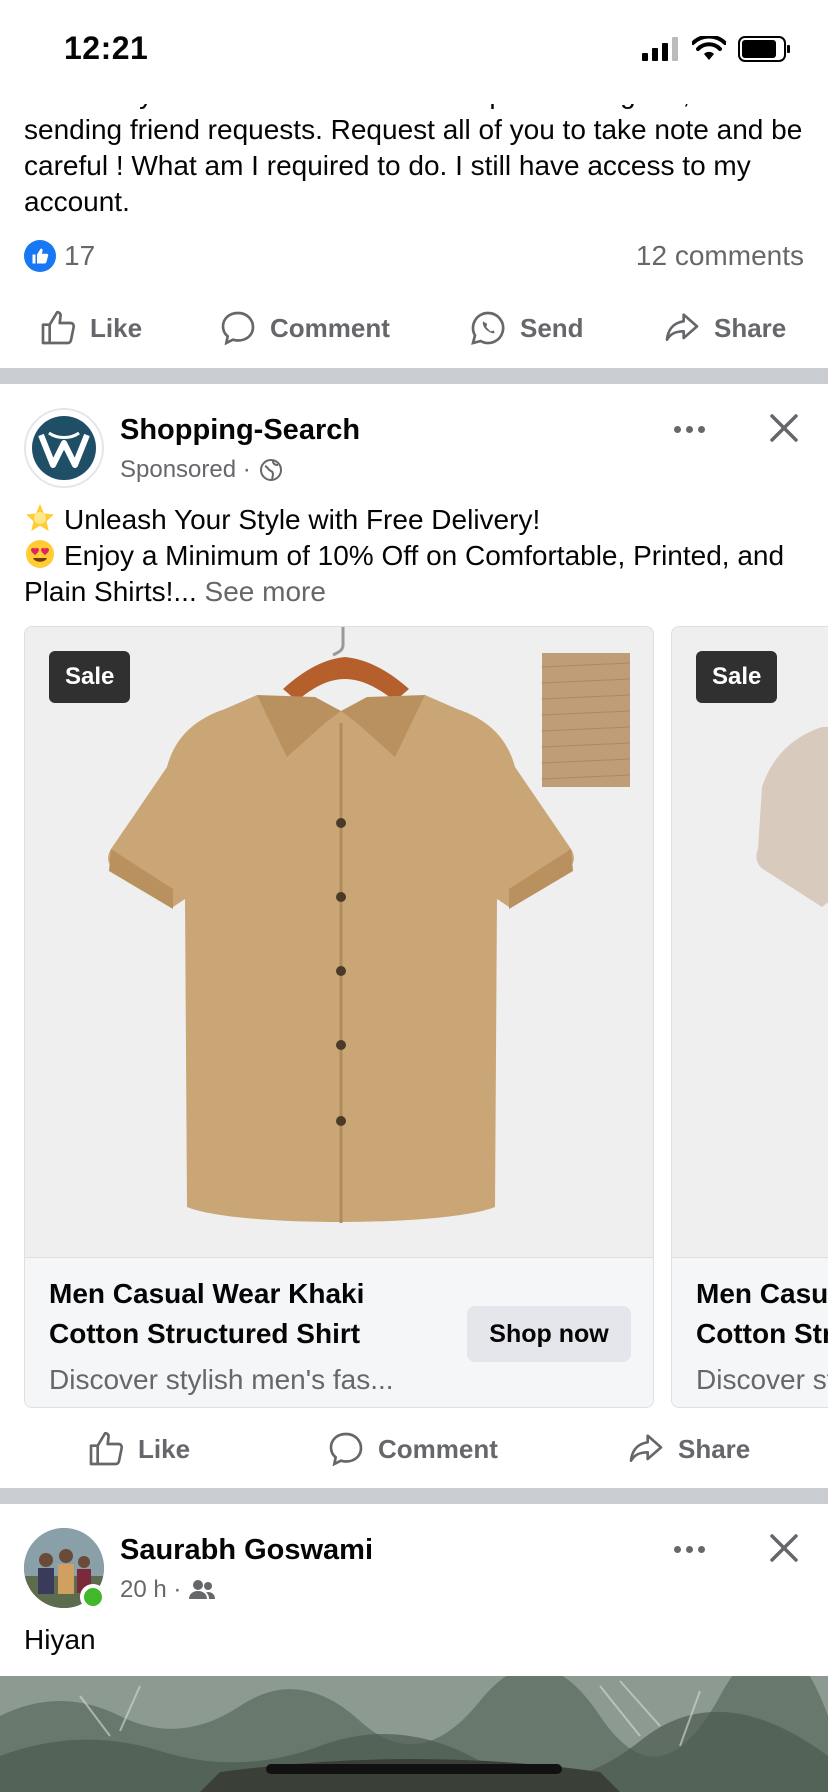 This screenshot has width=828, height=1792. I want to click on author-name: Saurabh Goswami, so click(246, 1550).